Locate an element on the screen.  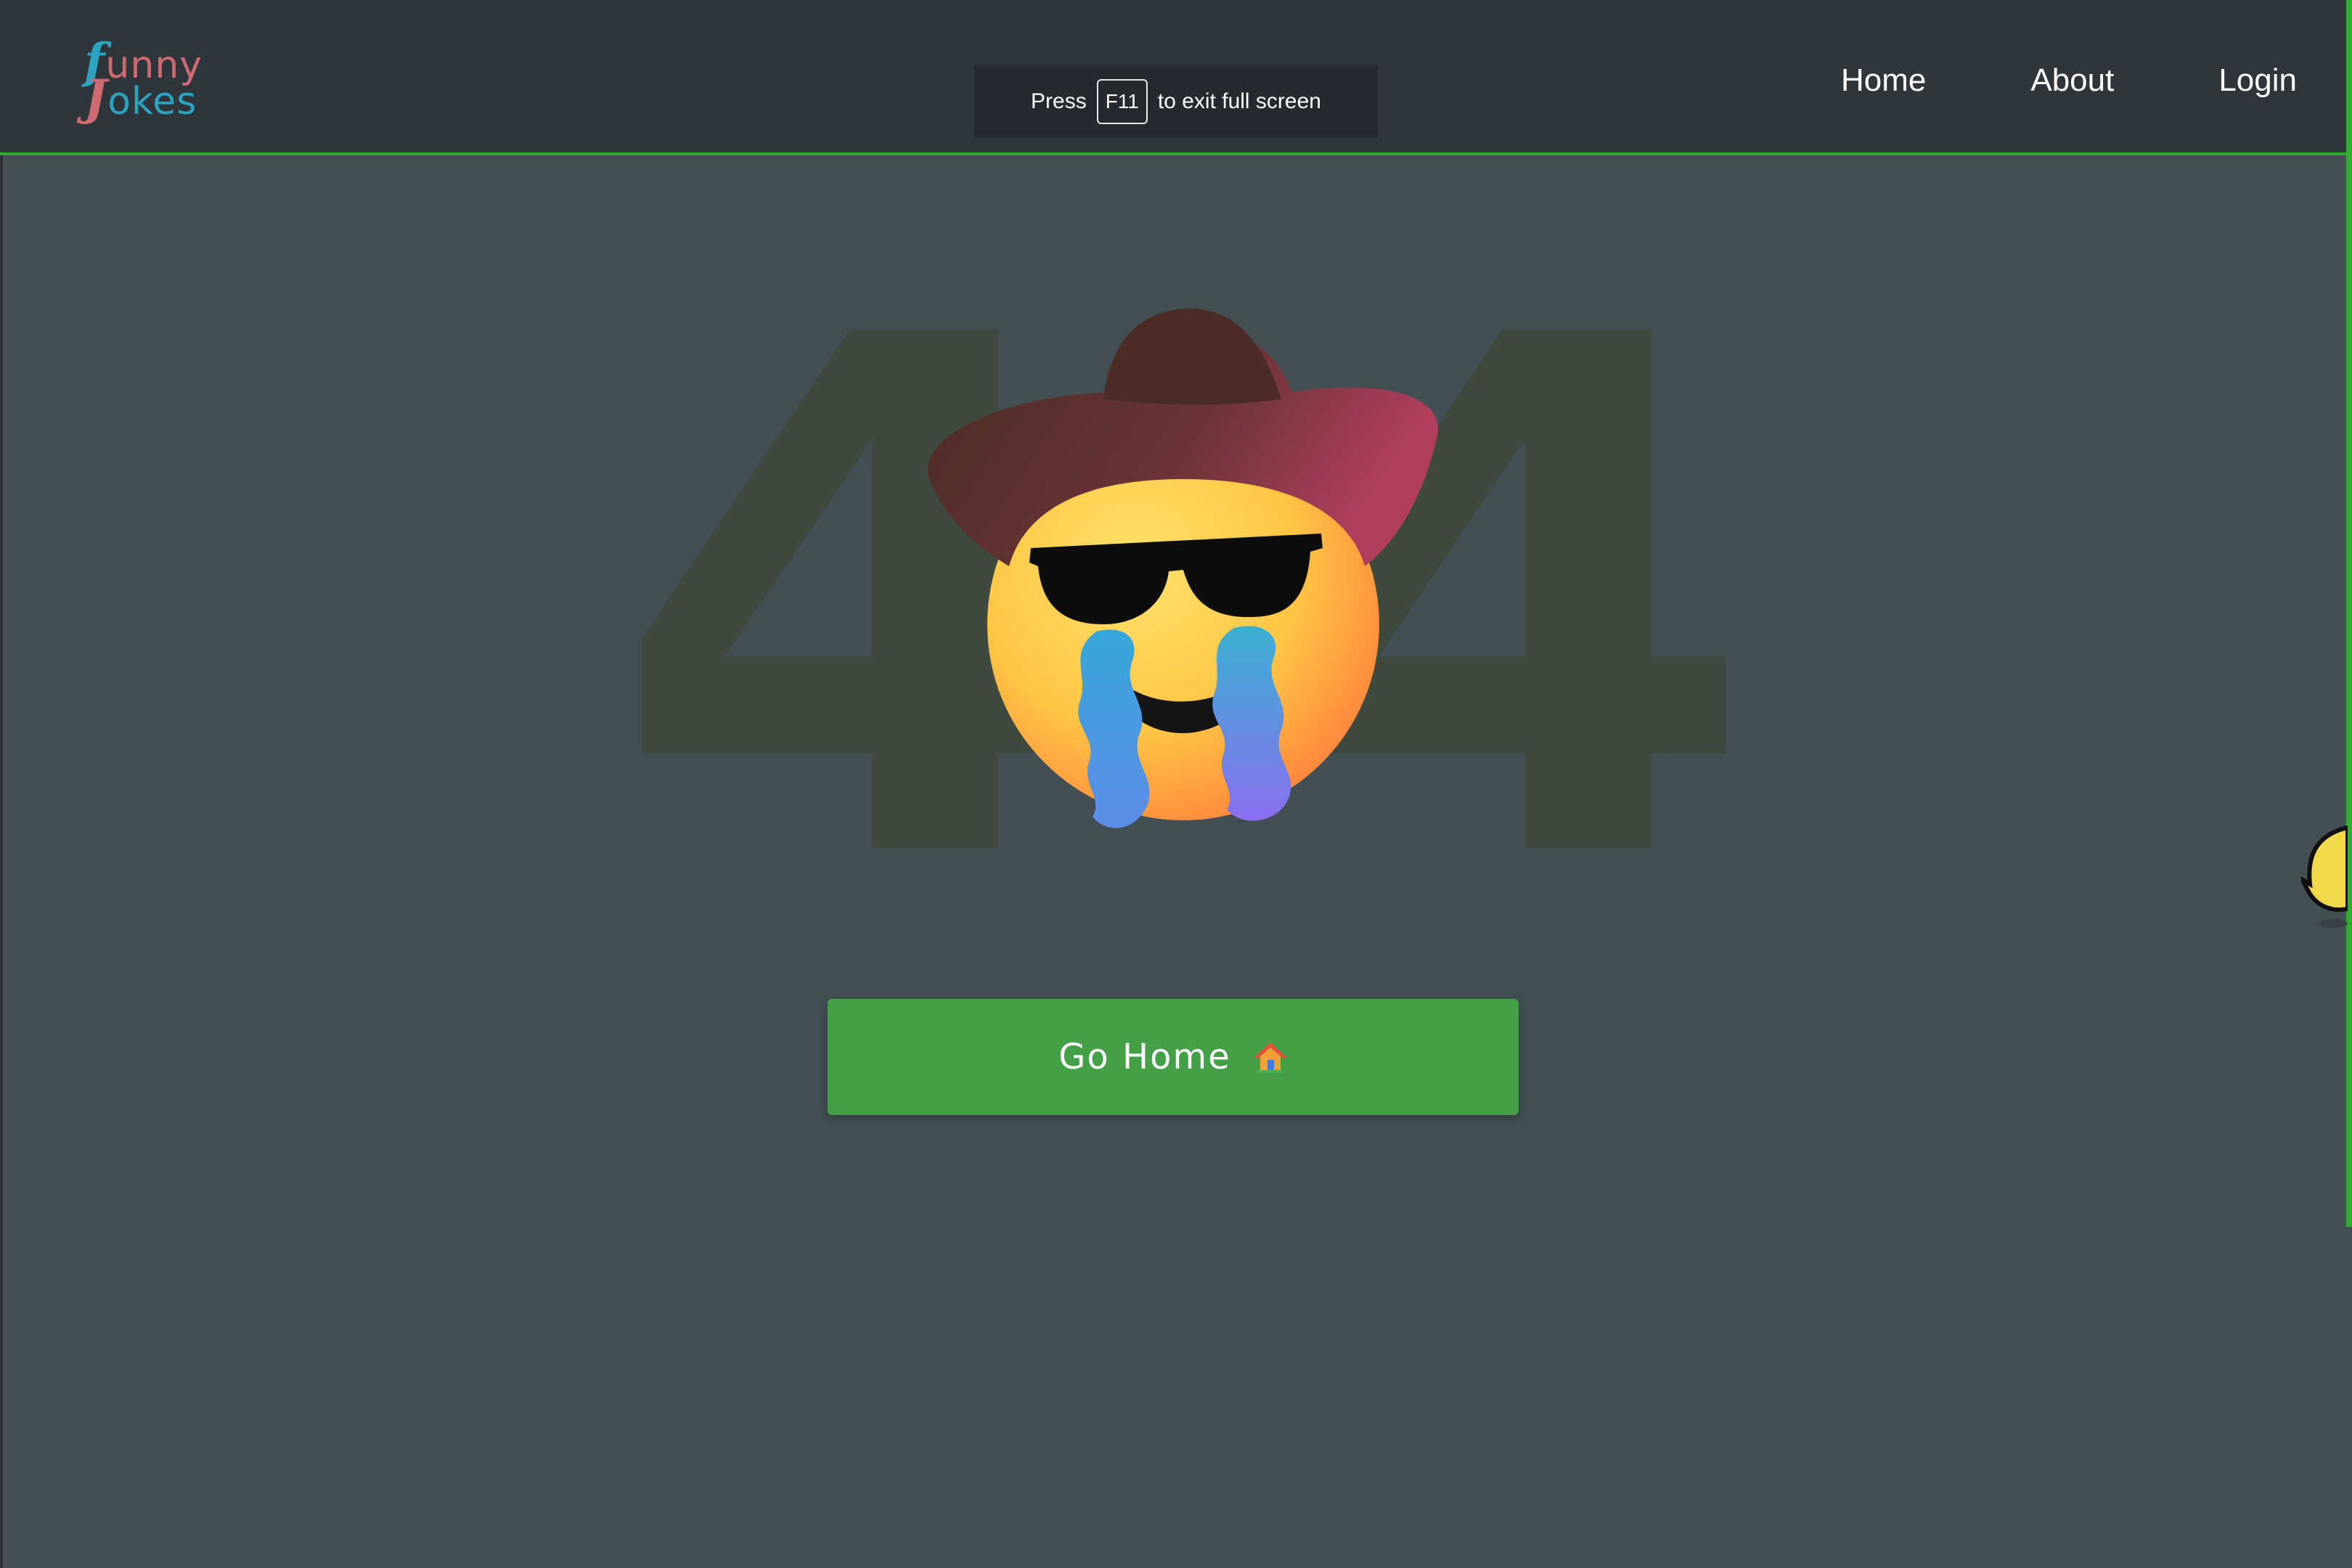
crying-cowboy-emoji-icon is located at coordinates (1183, 568).